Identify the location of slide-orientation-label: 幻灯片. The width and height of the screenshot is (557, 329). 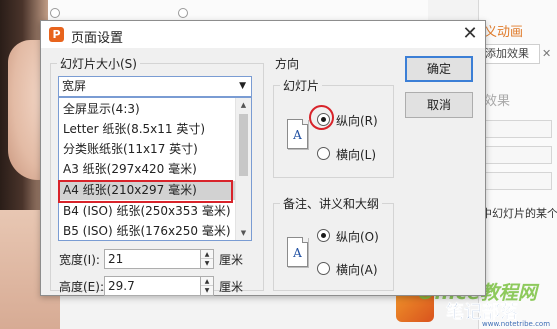
(301, 85).